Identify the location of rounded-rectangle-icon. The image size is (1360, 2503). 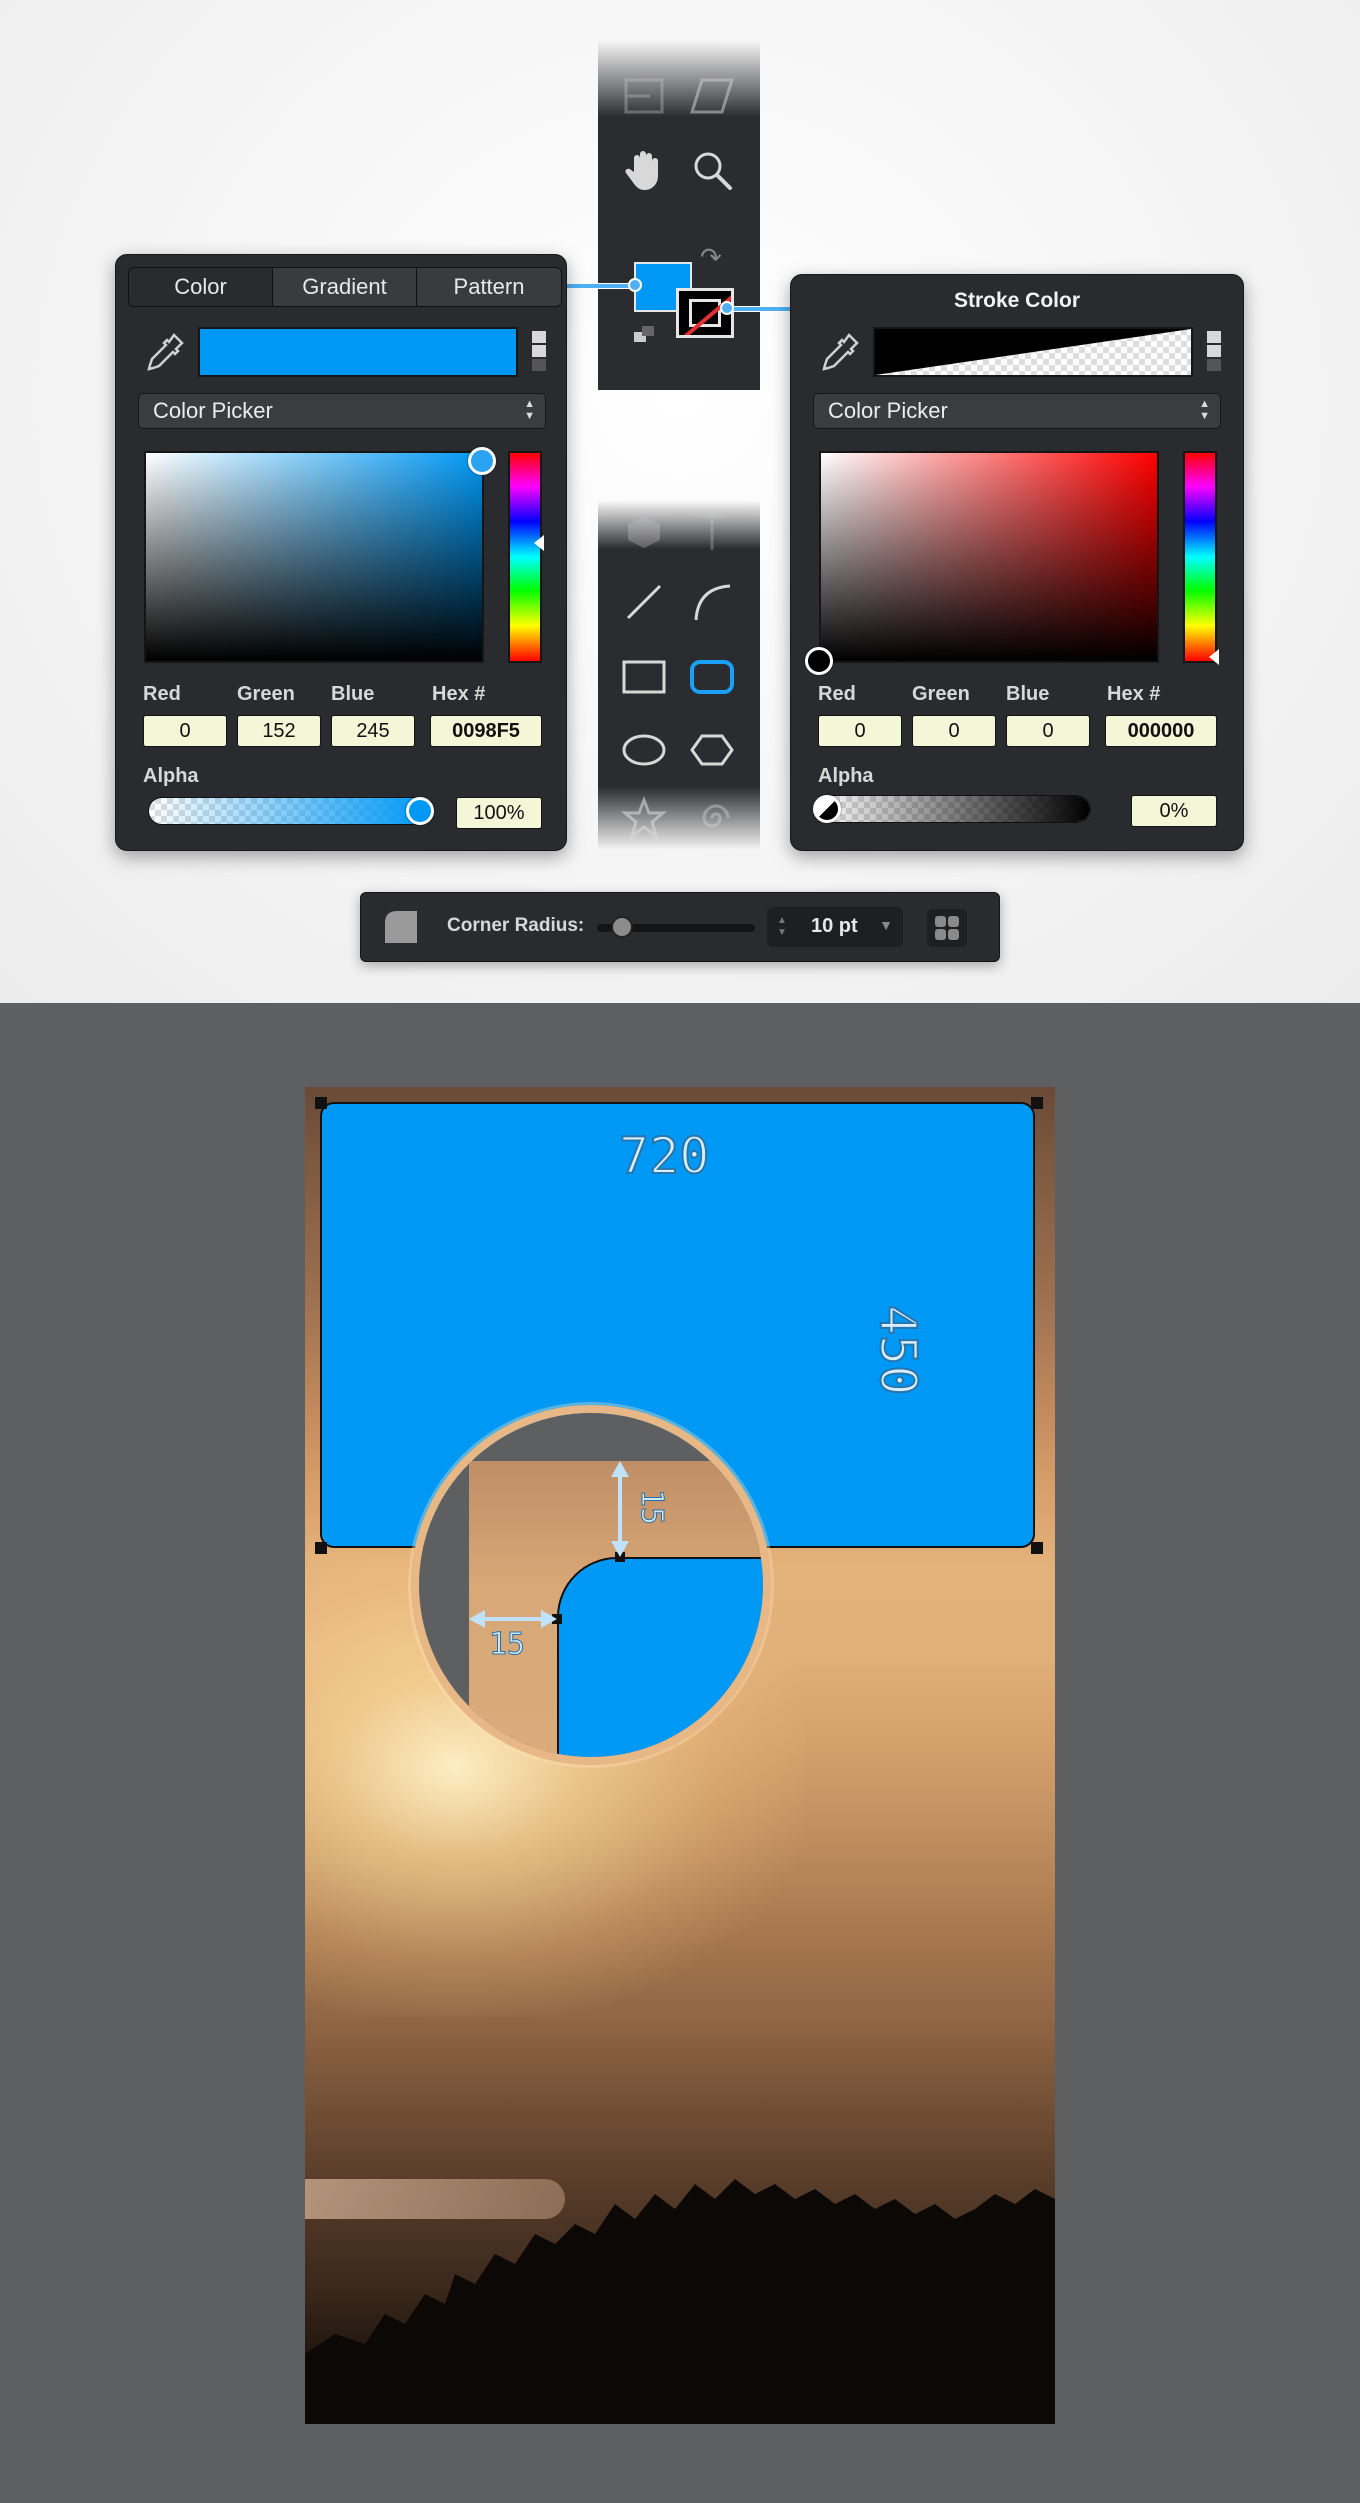
(712, 676).